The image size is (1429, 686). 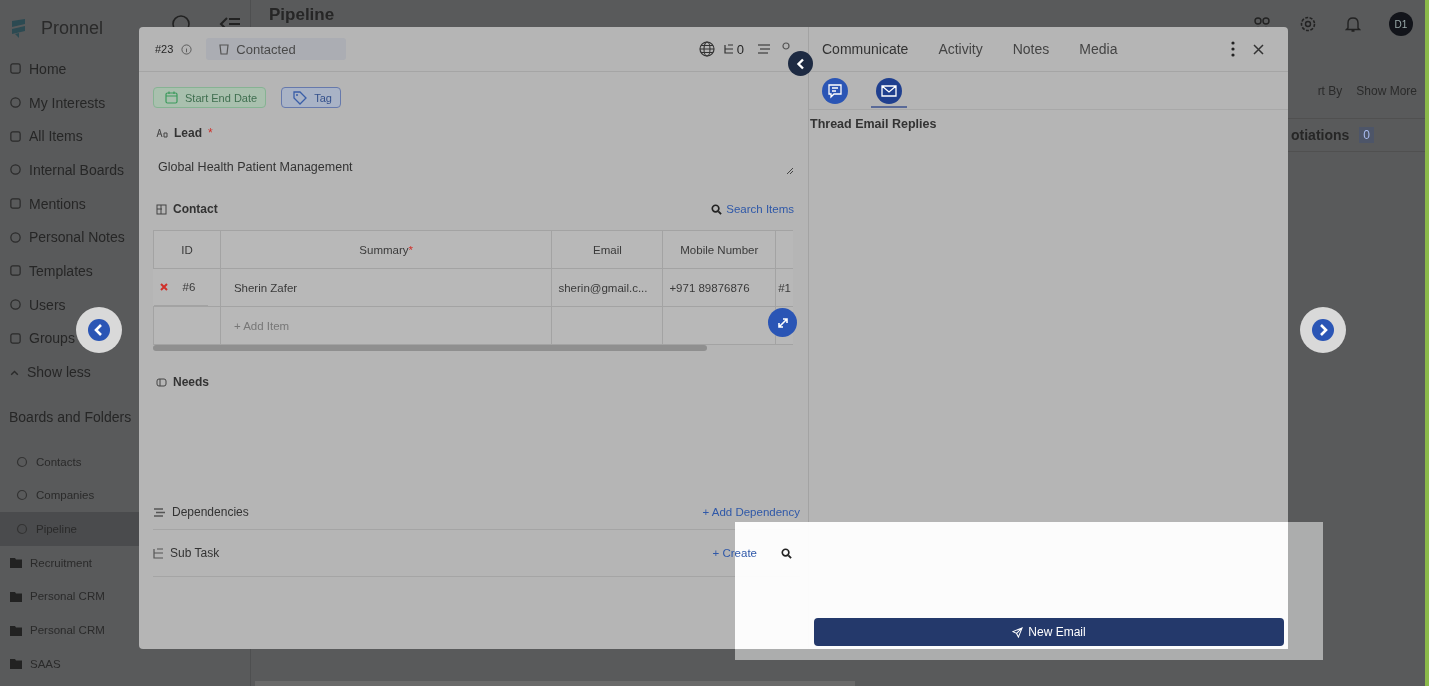 What do you see at coordinates (1401, 24) in the screenshot?
I see `user-avatar: D1` at bounding box center [1401, 24].